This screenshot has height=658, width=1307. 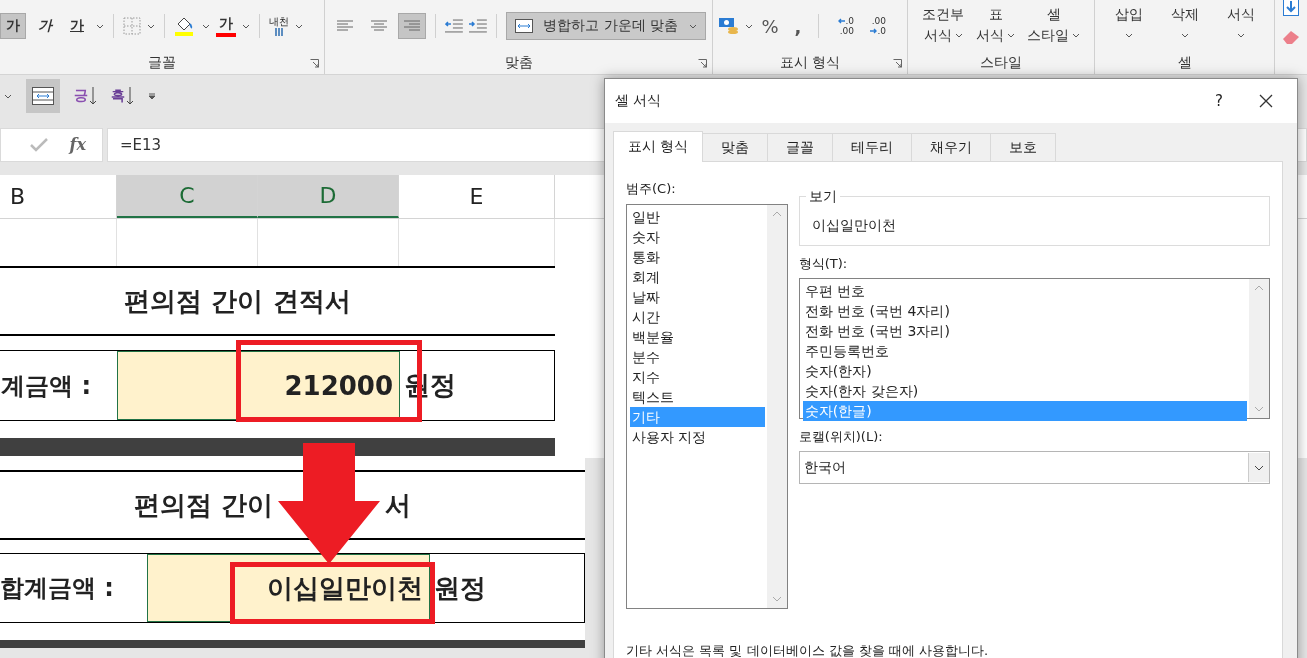 I want to click on column-header: D, so click(x=328, y=196).